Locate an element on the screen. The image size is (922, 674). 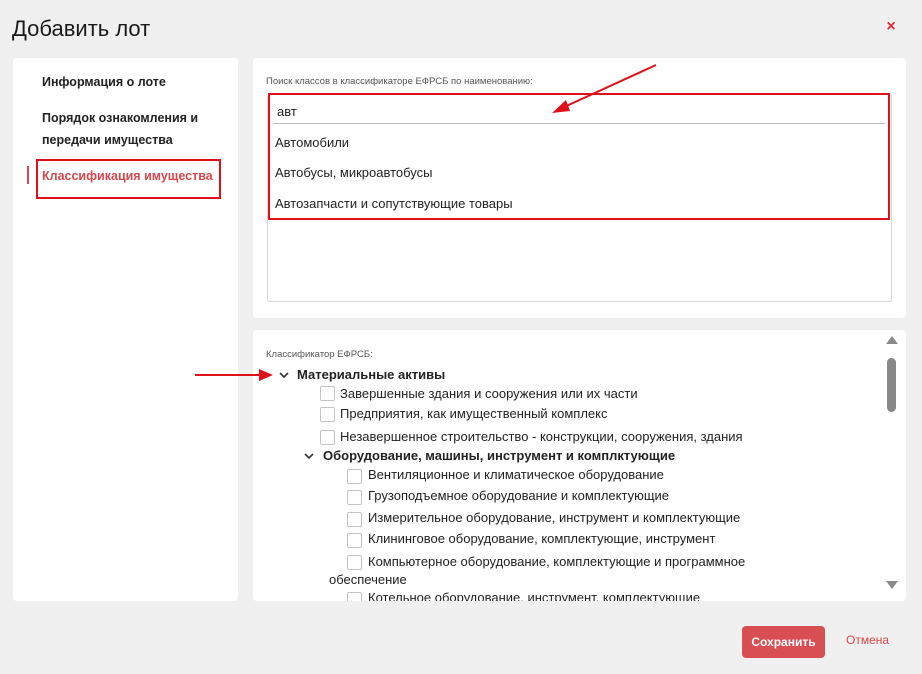
active-indicator is located at coordinates (28, 175).